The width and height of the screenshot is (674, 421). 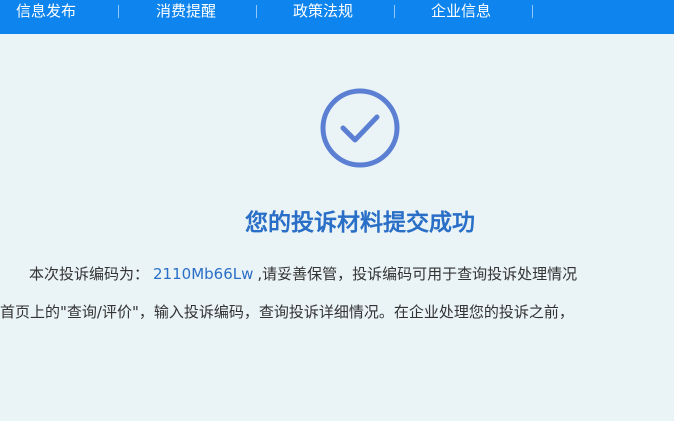 I want to click on complaint-code-prefix: 本次投诉编码为：, so click(x=89, y=274).